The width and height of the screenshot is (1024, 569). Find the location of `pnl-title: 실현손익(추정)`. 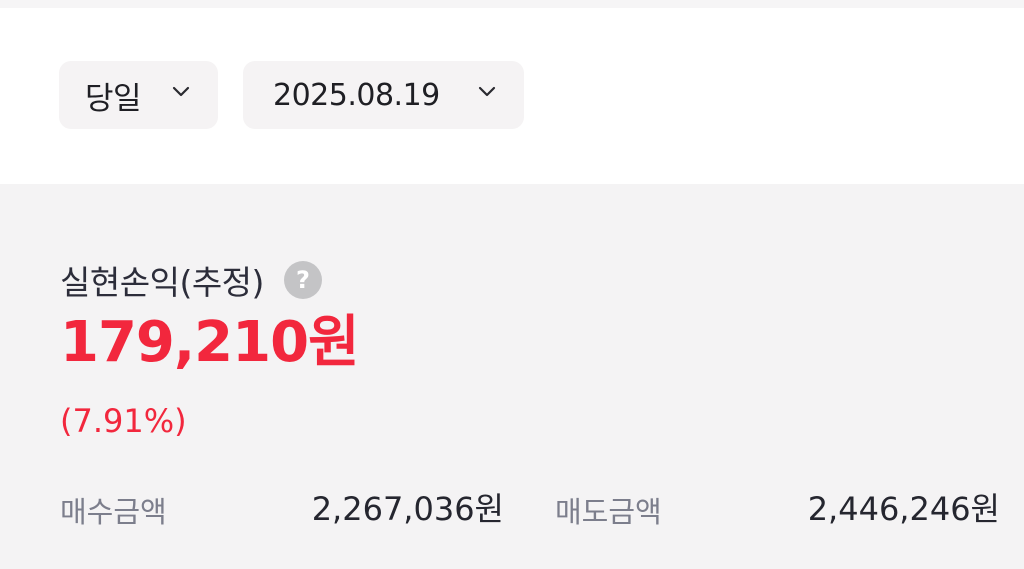

pnl-title: 실현손익(추정) is located at coordinates (162, 282).